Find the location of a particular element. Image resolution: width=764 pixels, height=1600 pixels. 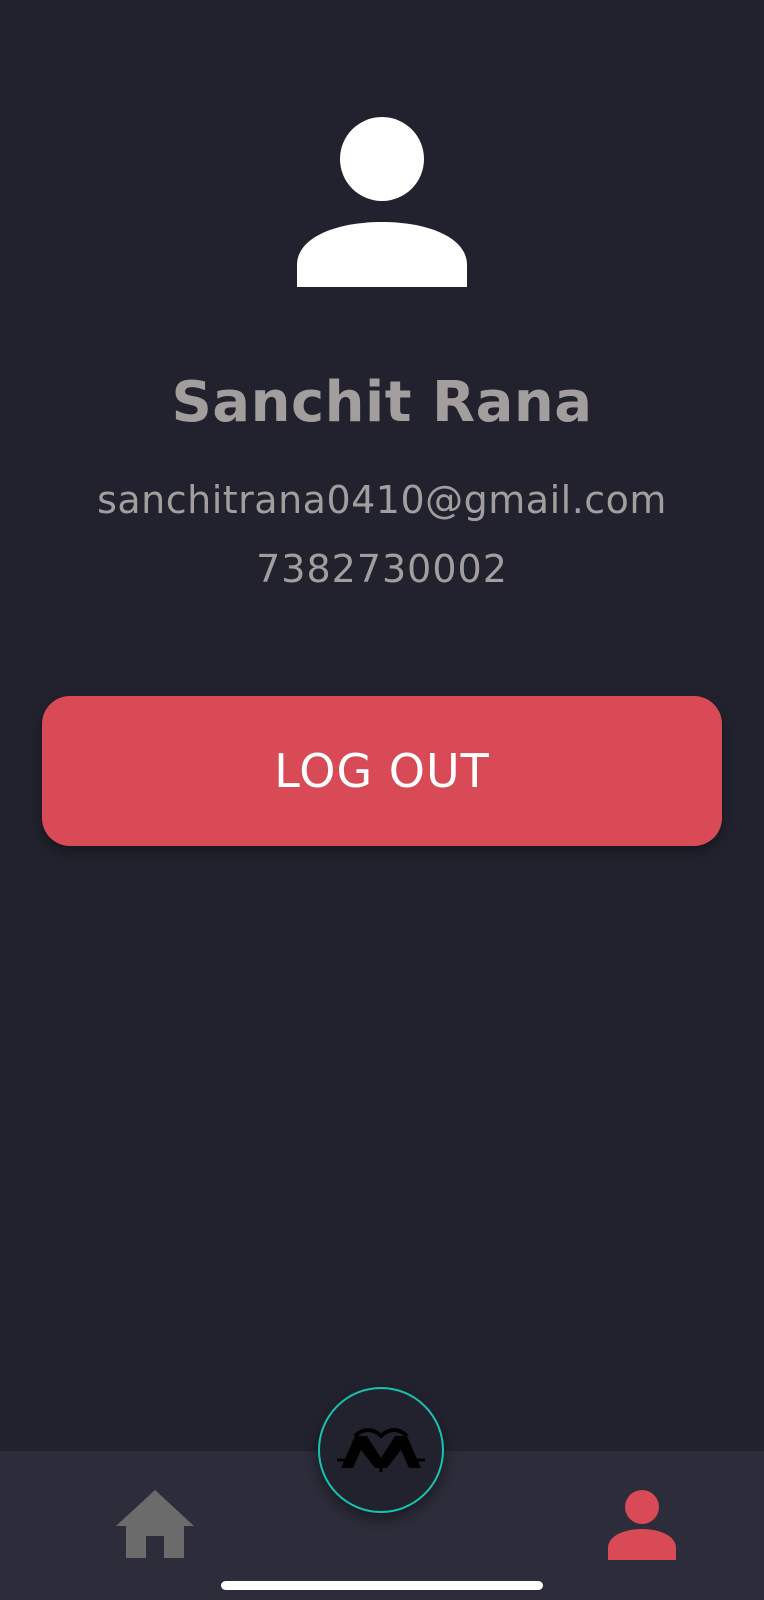

home-indicator is located at coordinates (382, 1585).